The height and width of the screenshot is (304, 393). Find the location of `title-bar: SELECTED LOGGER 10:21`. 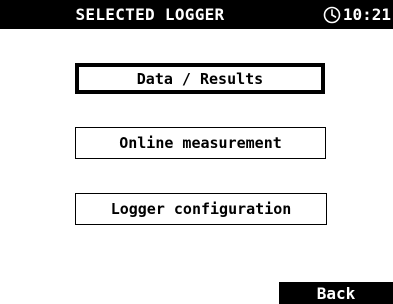

title-bar: SELECTED LOGGER 10:21 is located at coordinates (196, 14).